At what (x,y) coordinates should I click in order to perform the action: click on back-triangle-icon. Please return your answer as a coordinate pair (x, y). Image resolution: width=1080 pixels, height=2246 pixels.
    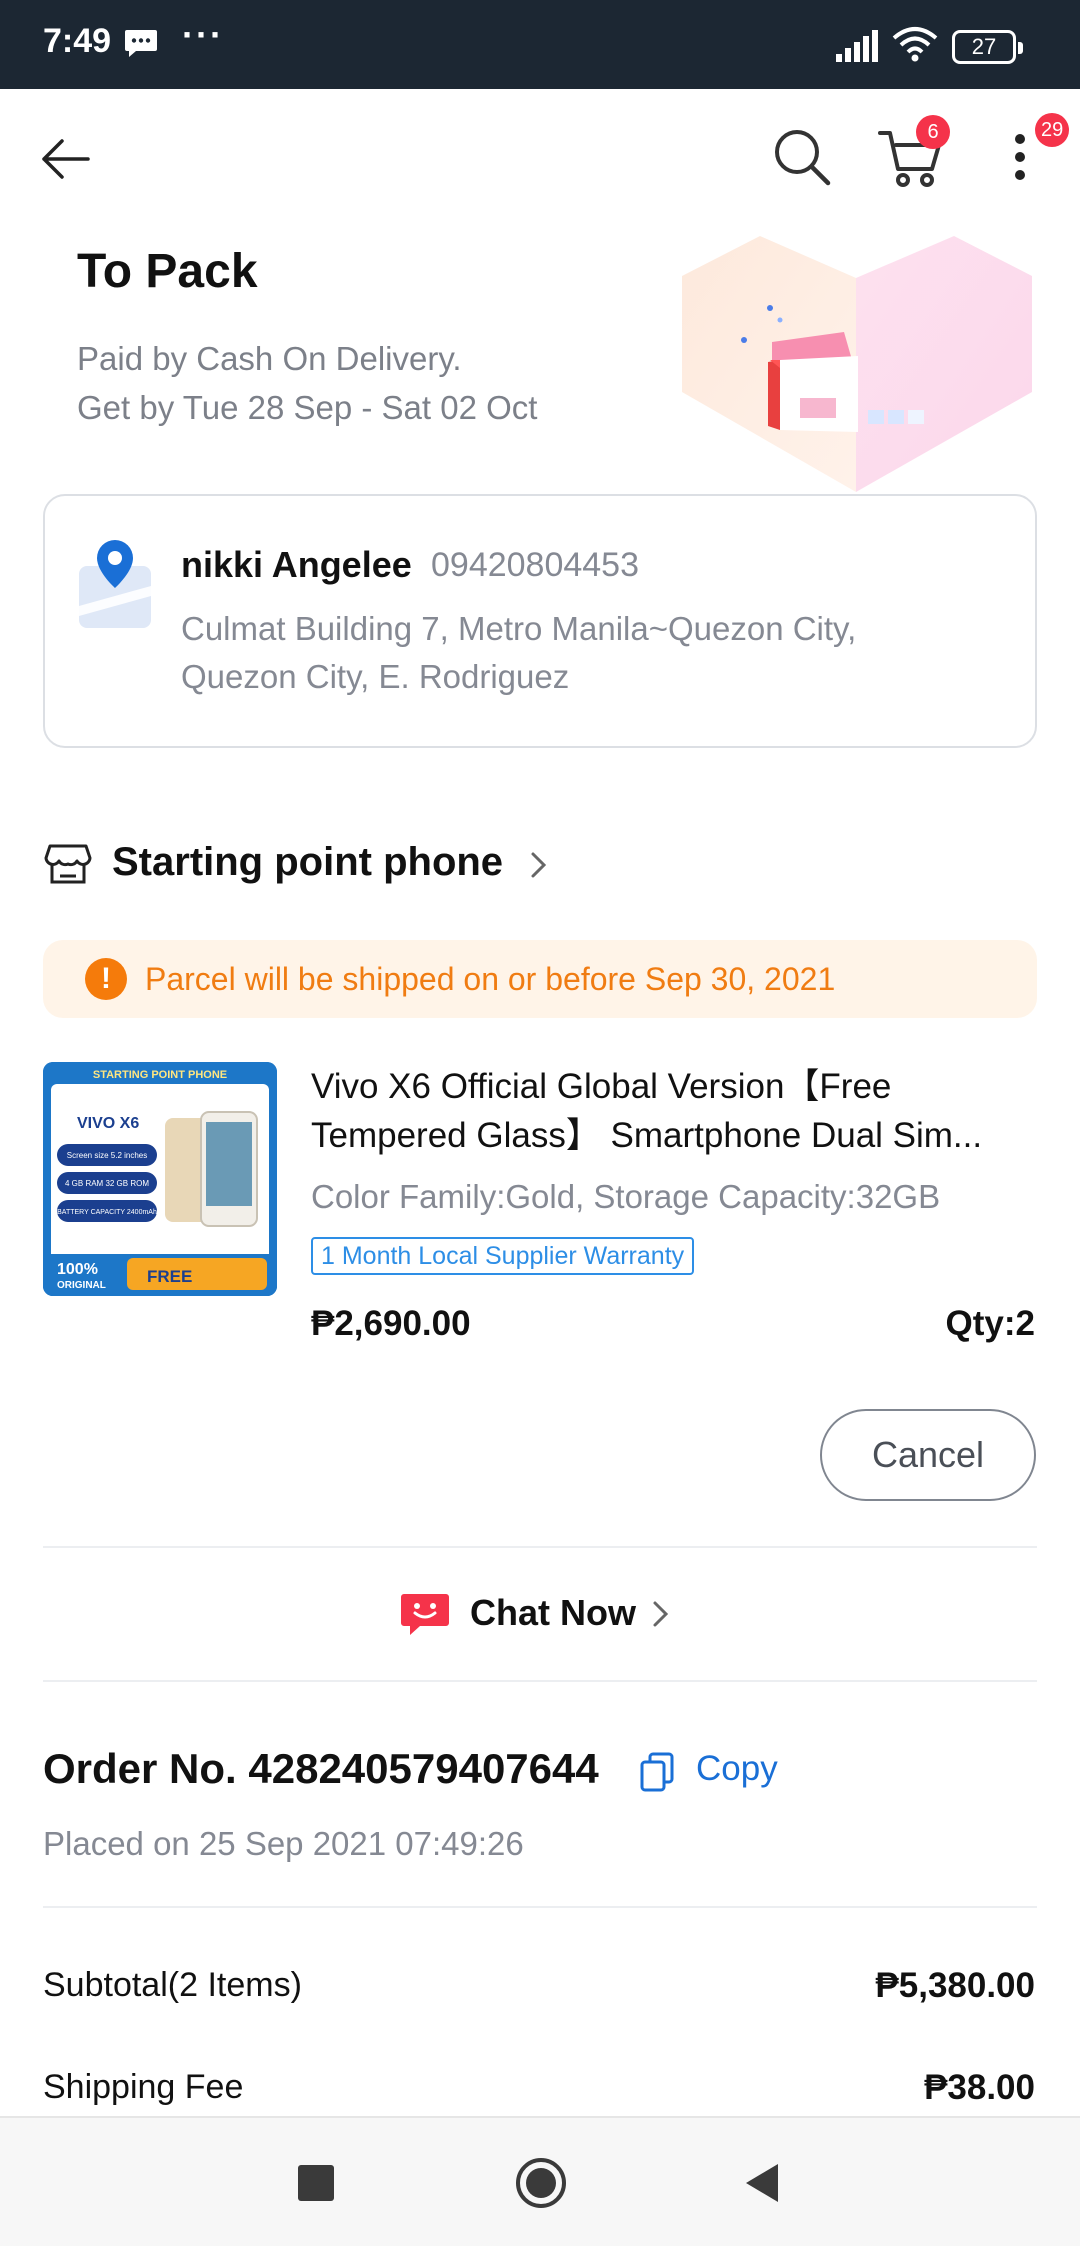
    Looking at the image, I should click on (762, 2183).